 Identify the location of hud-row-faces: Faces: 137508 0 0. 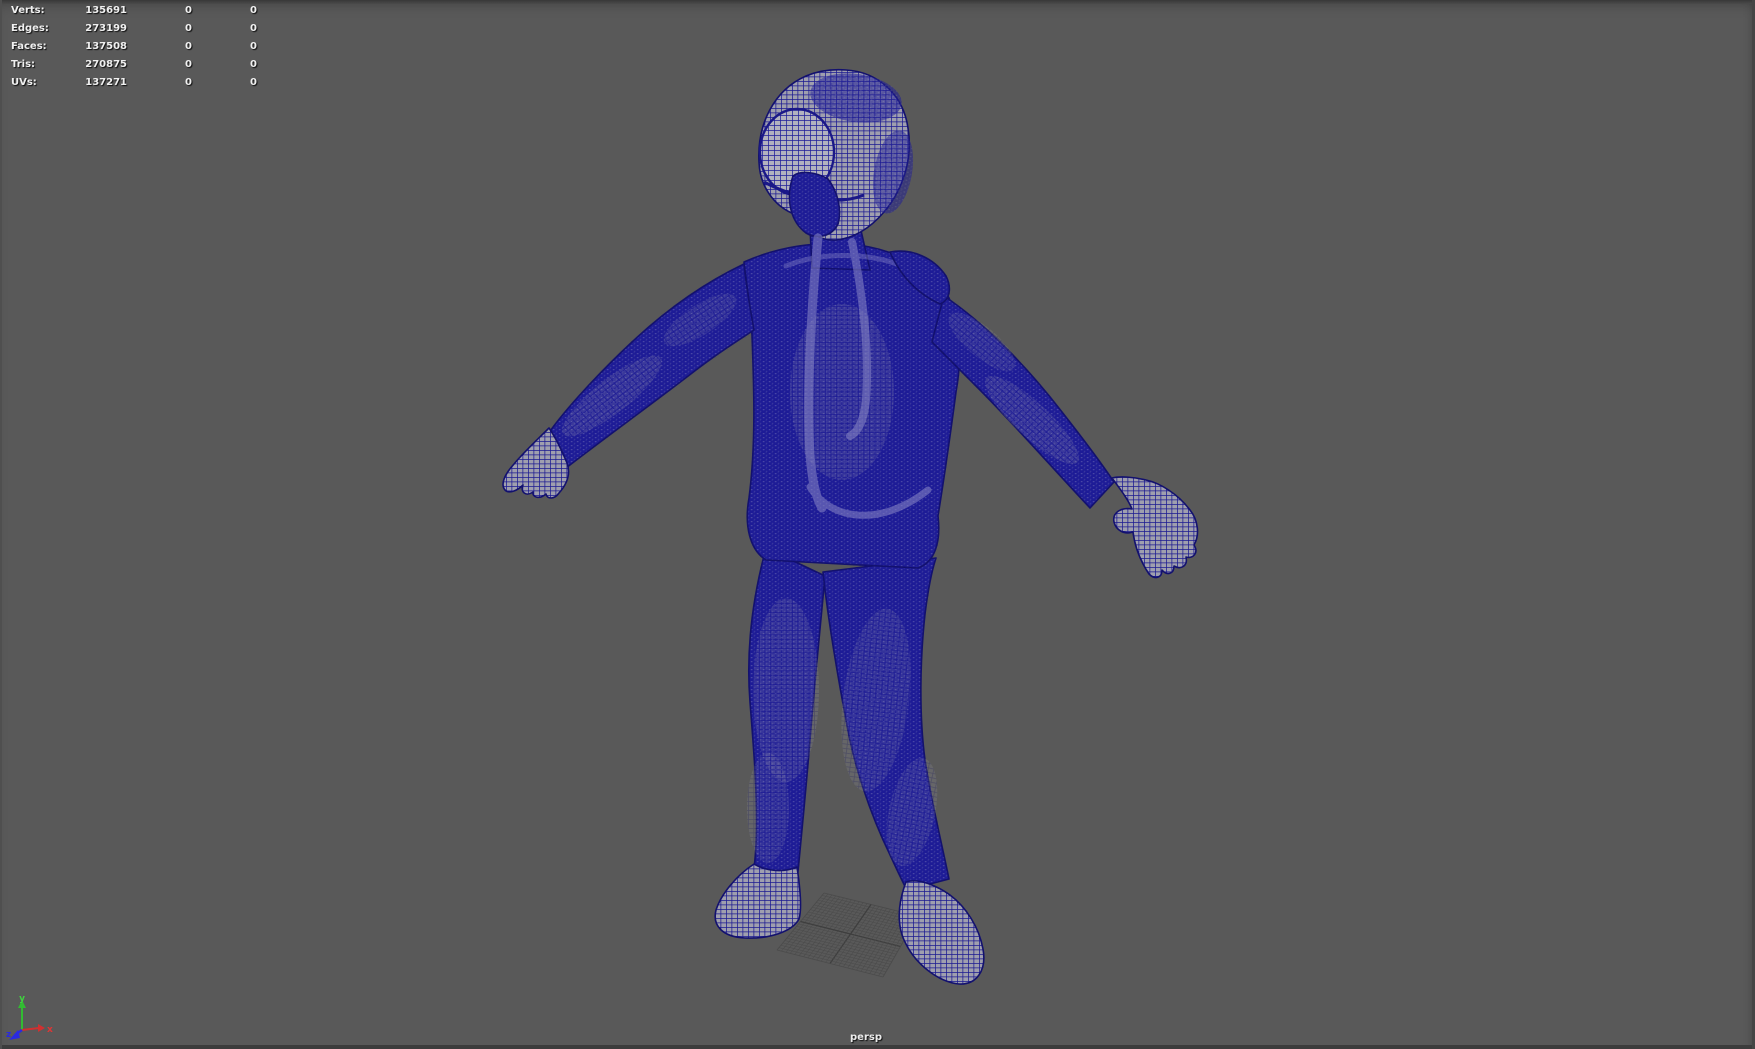
(140, 47).